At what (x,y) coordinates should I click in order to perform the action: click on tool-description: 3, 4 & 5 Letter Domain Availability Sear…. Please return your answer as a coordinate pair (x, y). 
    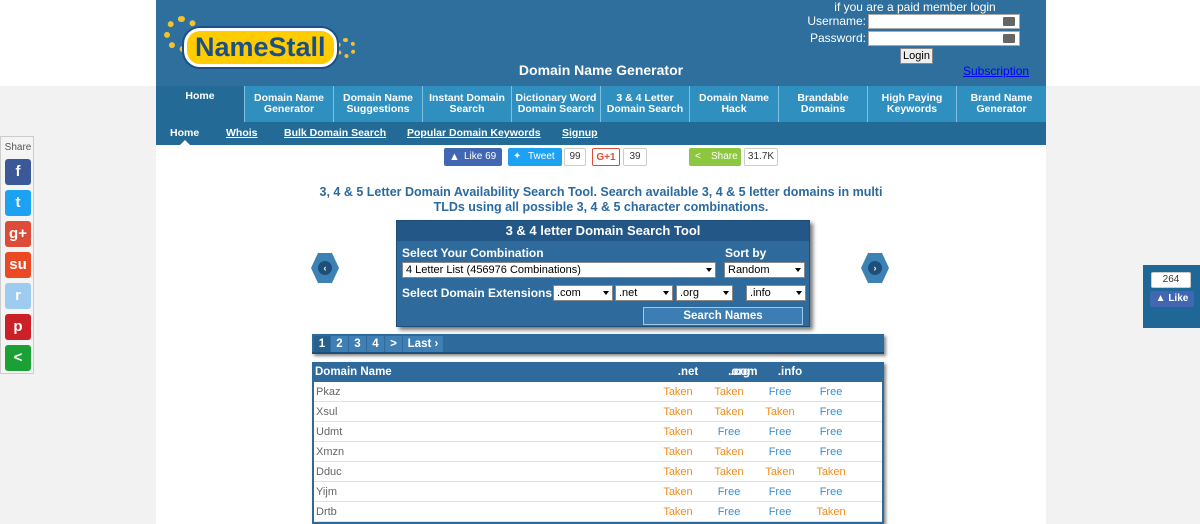
    Looking at the image, I should click on (601, 199).